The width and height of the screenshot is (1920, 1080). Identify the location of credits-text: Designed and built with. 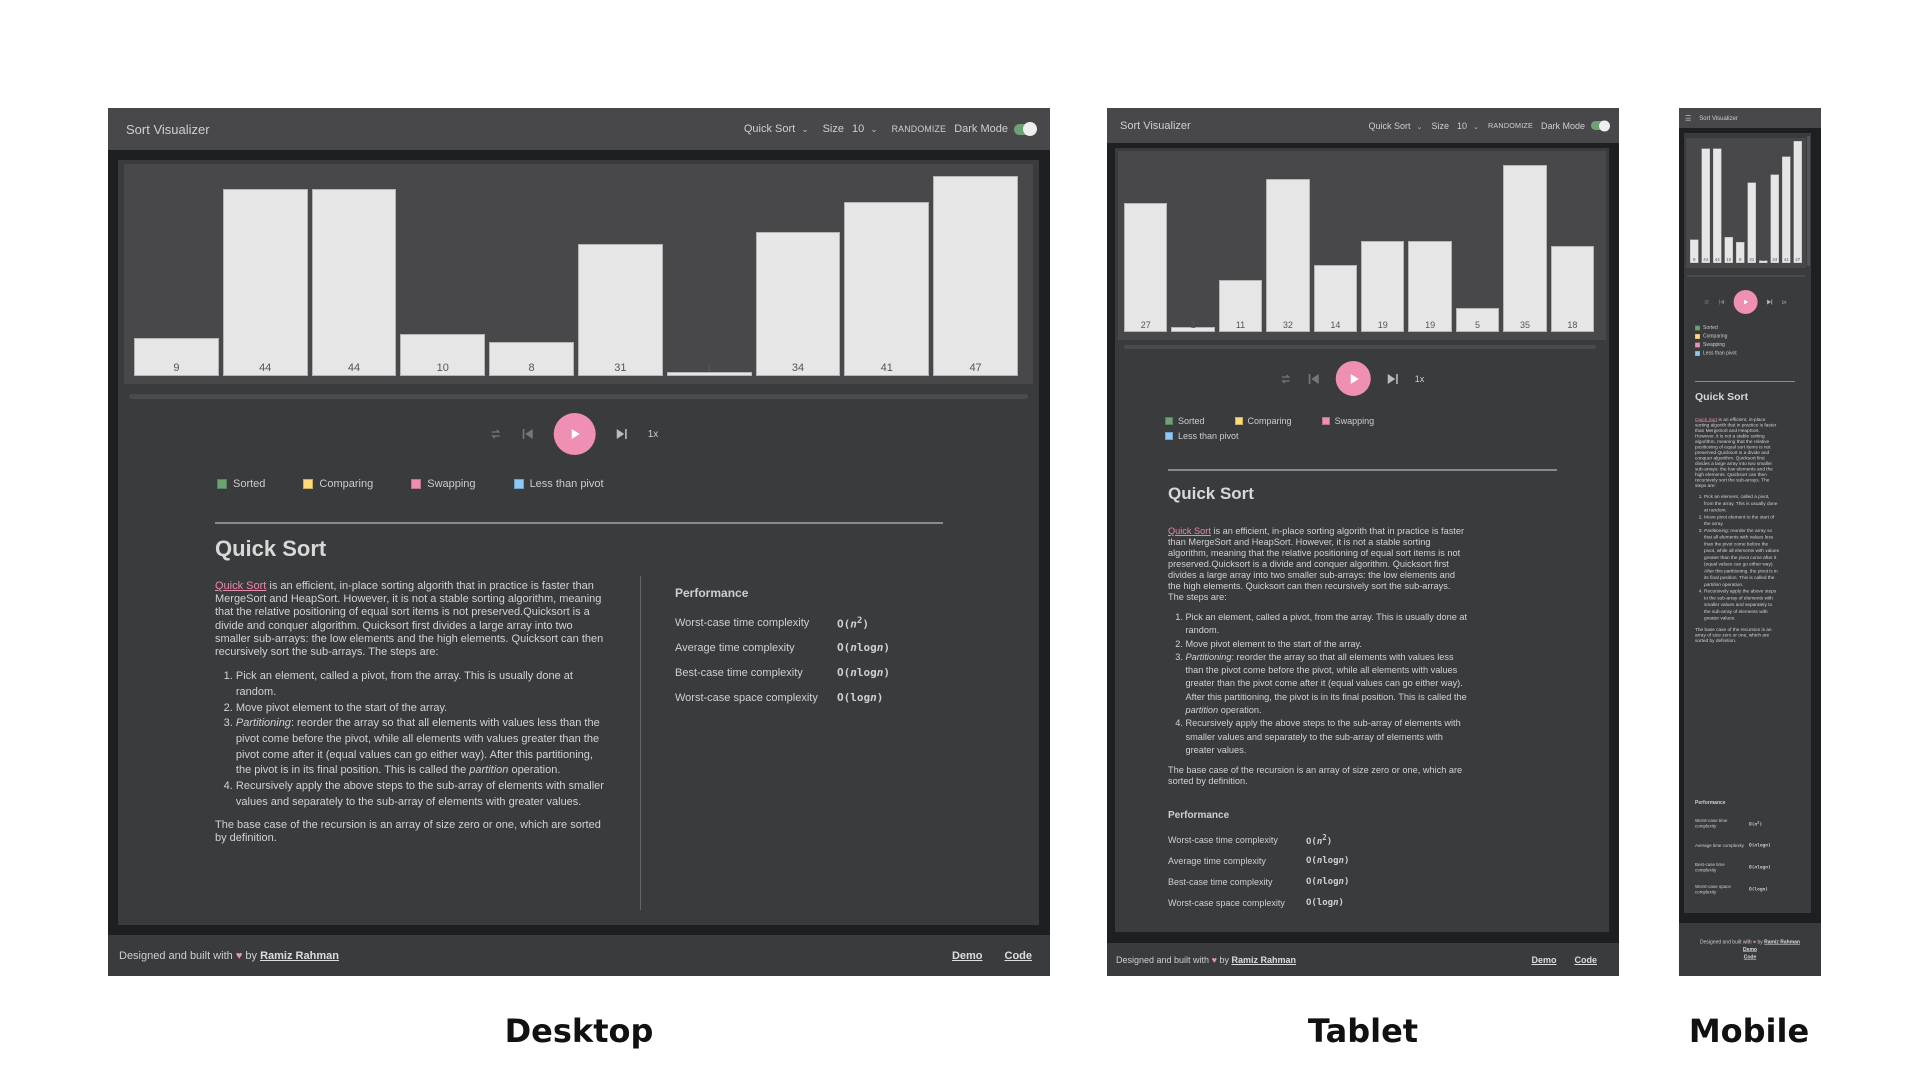
(1726, 942).